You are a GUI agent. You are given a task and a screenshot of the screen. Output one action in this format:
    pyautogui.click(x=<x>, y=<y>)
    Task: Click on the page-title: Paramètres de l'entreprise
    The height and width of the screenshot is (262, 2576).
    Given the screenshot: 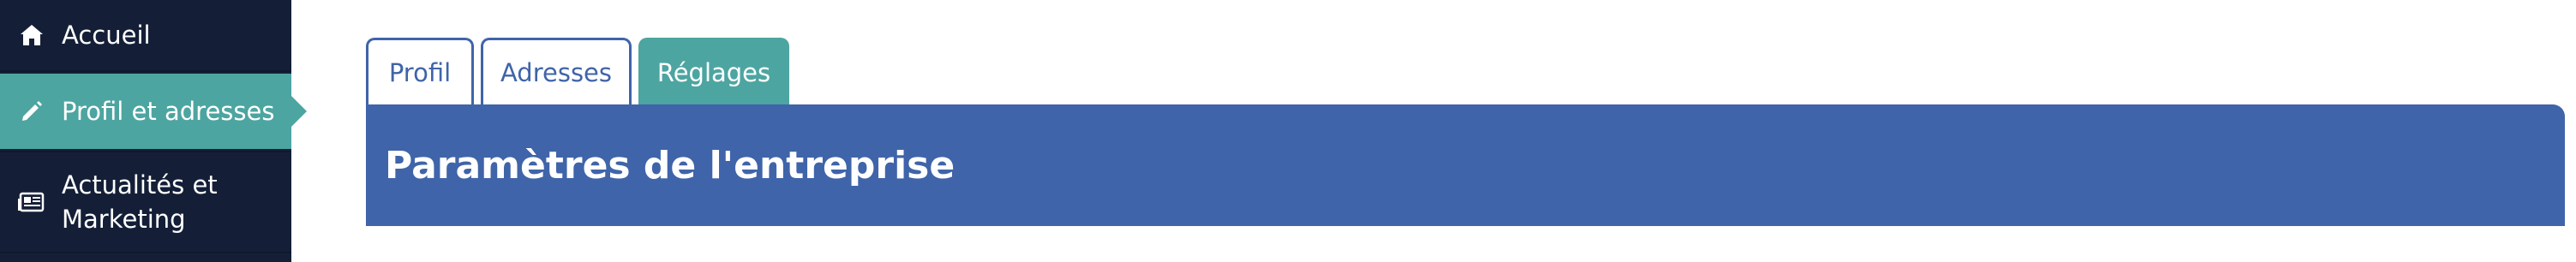 What is the action you would take?
    pyautogui.click(x=670, y=165)
    